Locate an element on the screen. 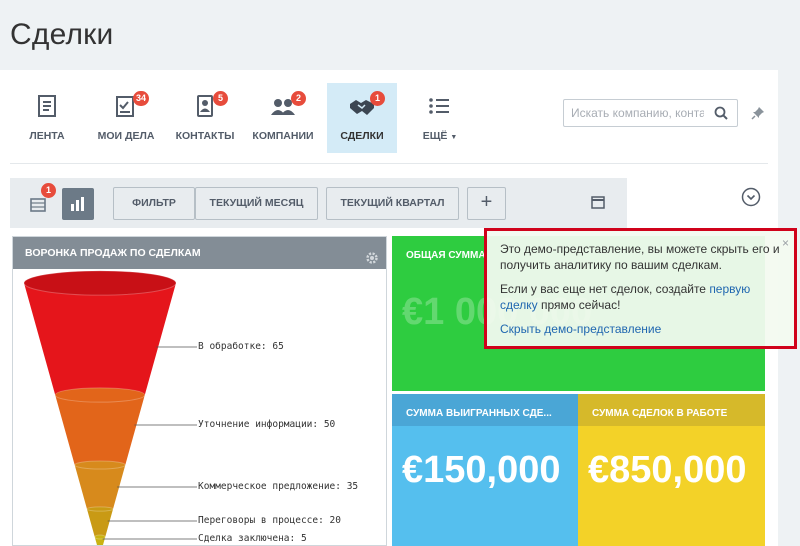  tasks-checklist-icon: 34 is located at coordinates (131, 104).